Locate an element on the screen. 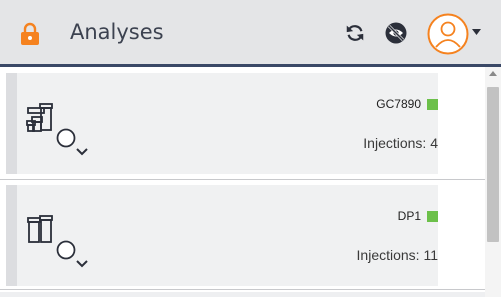 This screenshot has width=501, height=297. scroll-up-arrow-icon is located at coordinates (493, 73).